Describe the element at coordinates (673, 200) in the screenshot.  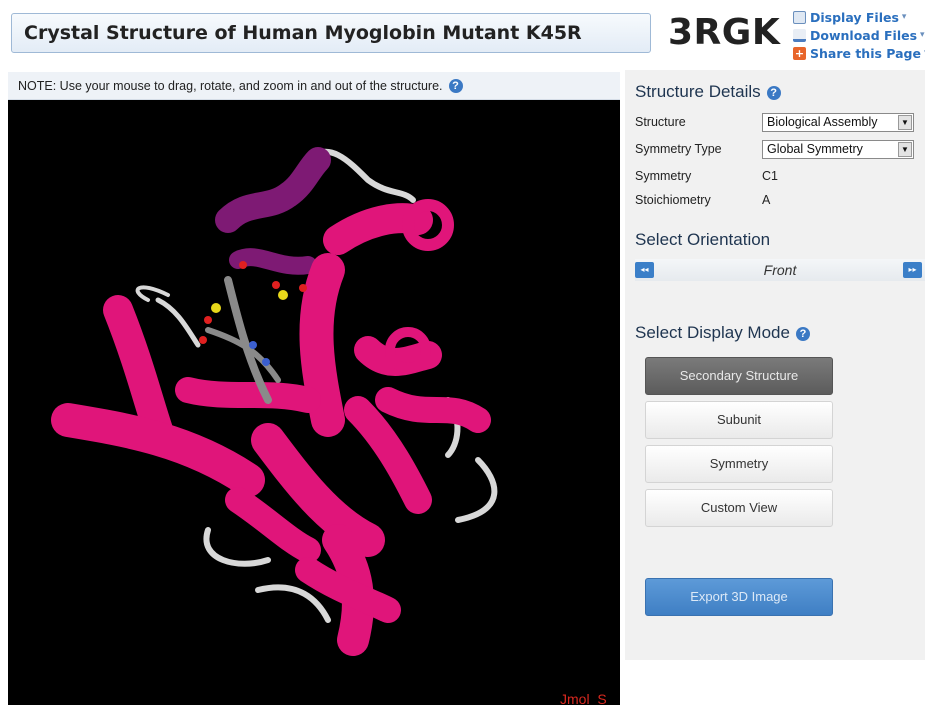
I see `stoichiometry-label: Stoichiometry` at that location.